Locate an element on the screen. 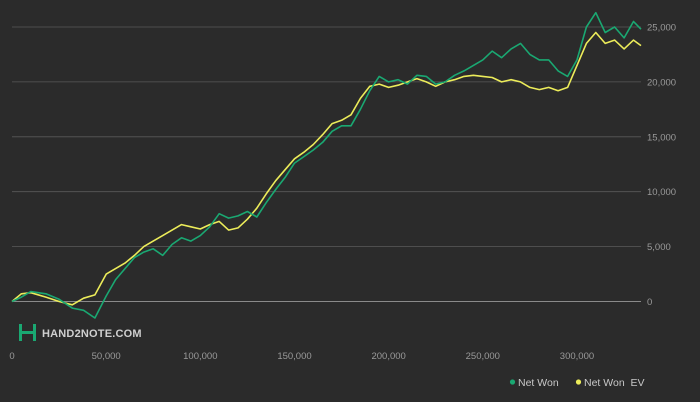 This screenshot has width=700, height=402. x-tick-label: 200,000 is located at coordinates (388, 356).